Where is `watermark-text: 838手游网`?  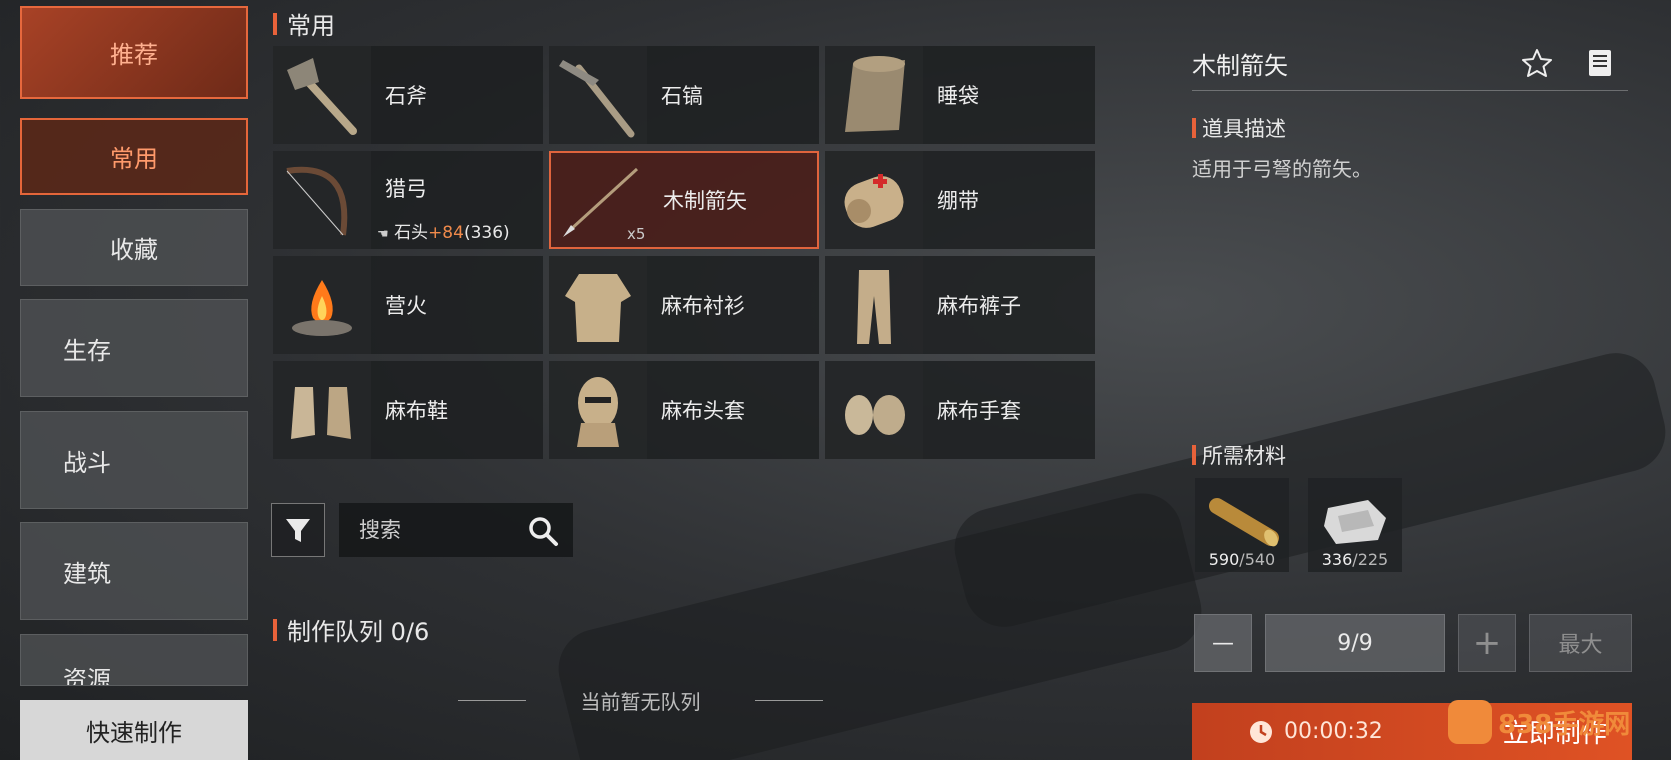
watermark-text: 838手游网 is located at coordinates (1564, 724).